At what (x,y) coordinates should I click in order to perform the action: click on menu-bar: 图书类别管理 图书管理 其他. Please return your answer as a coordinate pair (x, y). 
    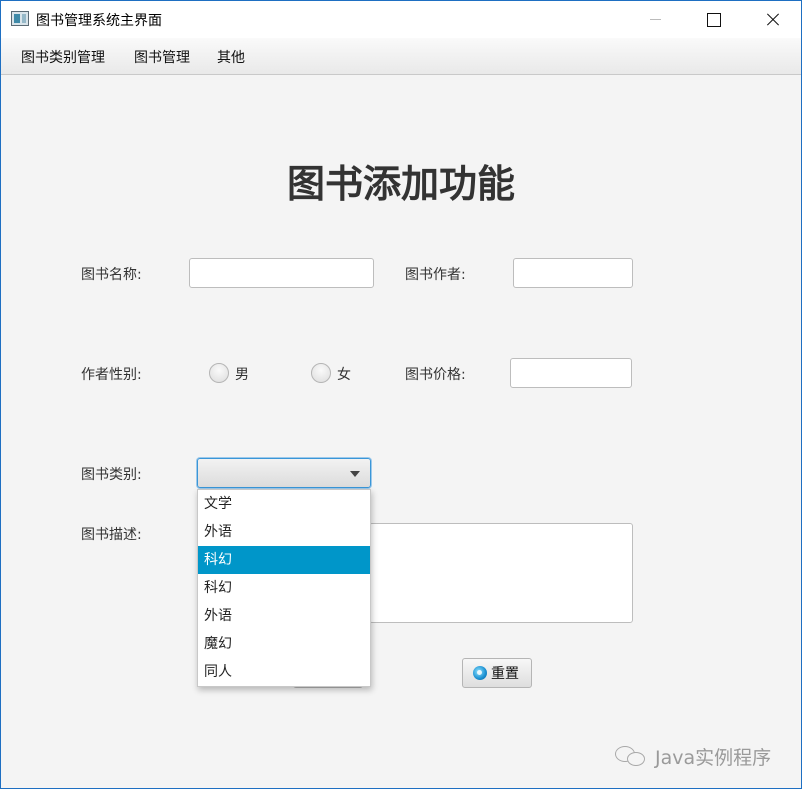
    Looking at the image, I should click on (401, 56).